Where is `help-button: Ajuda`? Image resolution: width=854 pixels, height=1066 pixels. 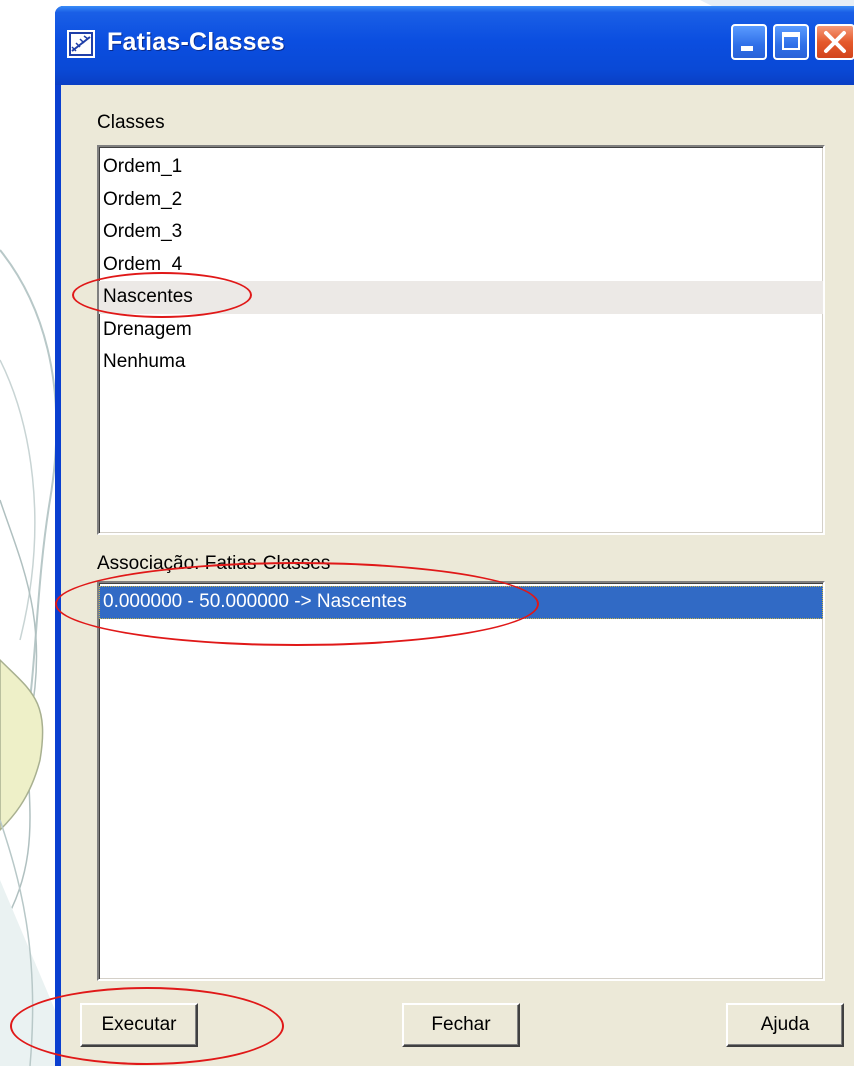 help-button: Ajuda is located at coordinates (785, 1025).